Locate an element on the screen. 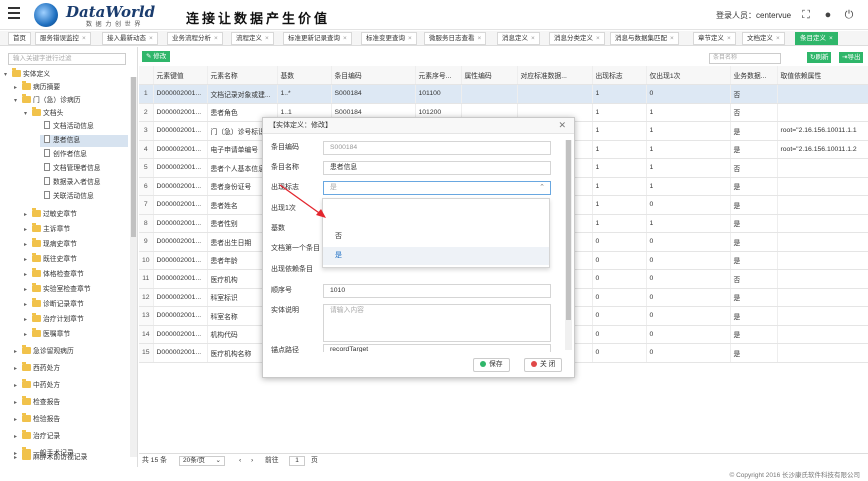  annotation-arrow is located at coordinates (302, 201).